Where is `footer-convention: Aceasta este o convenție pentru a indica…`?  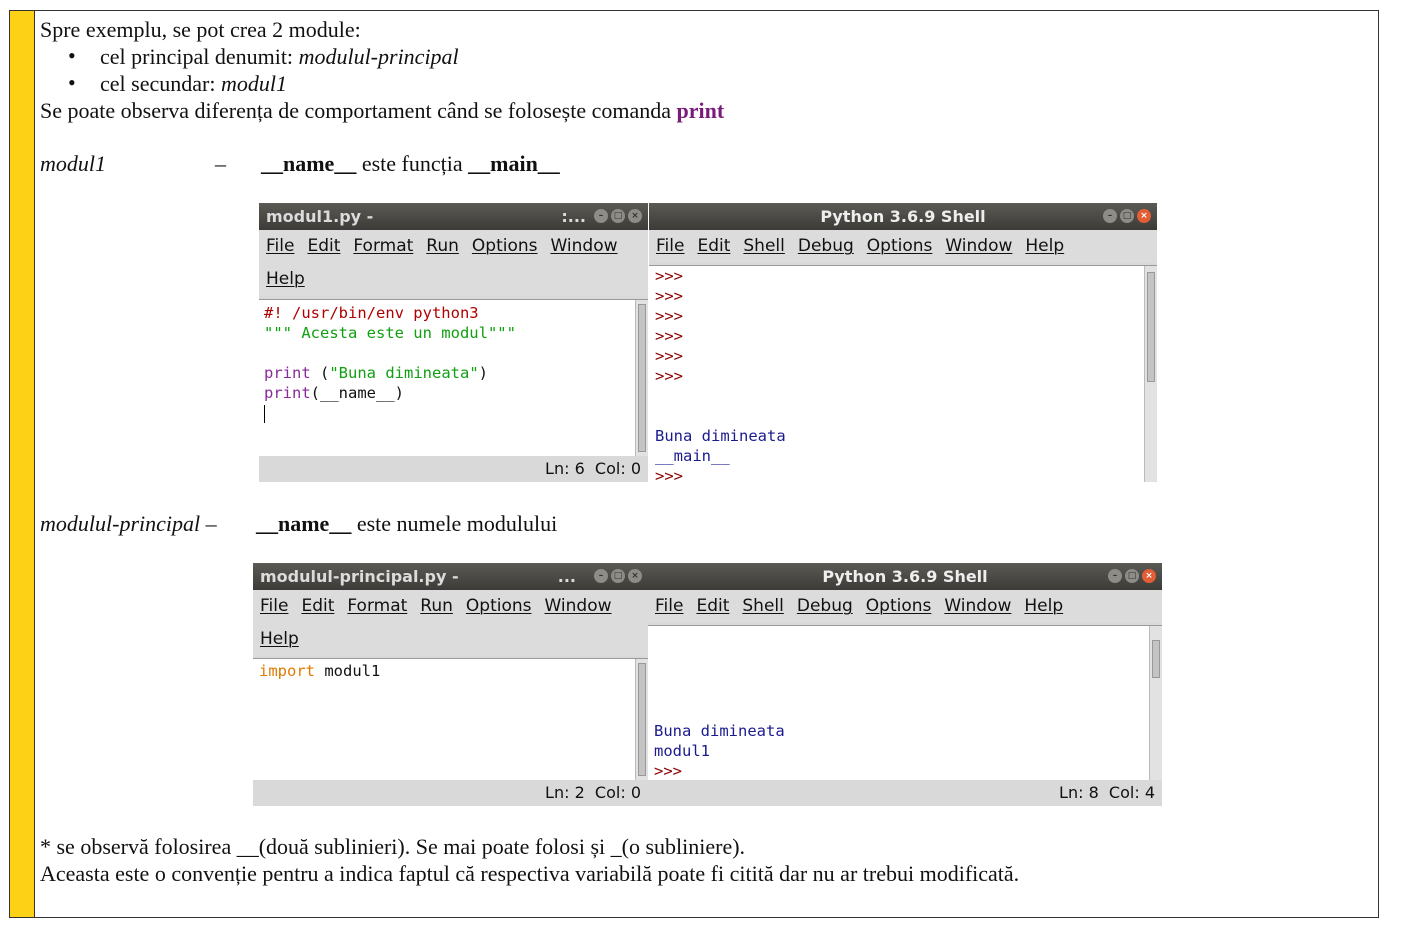
footer-convention: Aceasta este o convenție pentru a indica… is located at coordinates (530, 873).